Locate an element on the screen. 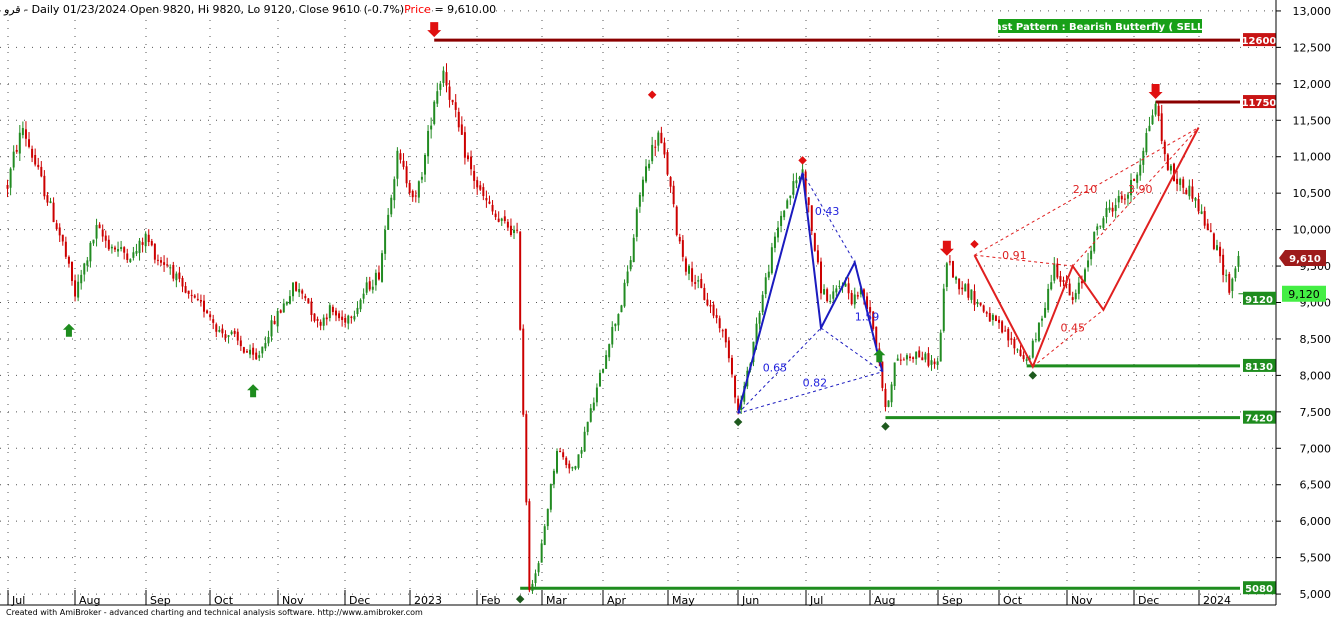 The height and width of the screenshot is (619, 1336). time-tick-label: Apr is located at coordinates (617, 600).